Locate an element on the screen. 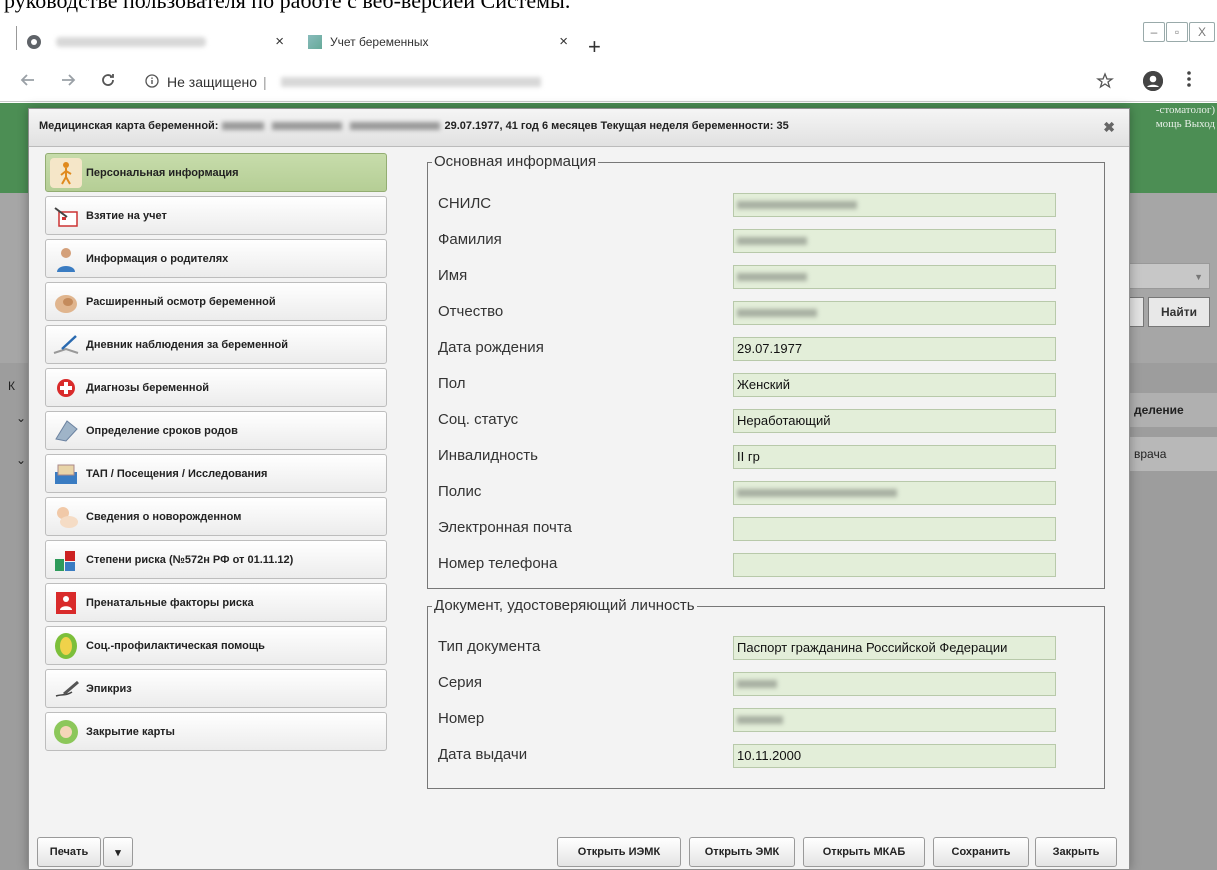  birthdate-field: 29.07.1977 is located at coordinates (894, 349).